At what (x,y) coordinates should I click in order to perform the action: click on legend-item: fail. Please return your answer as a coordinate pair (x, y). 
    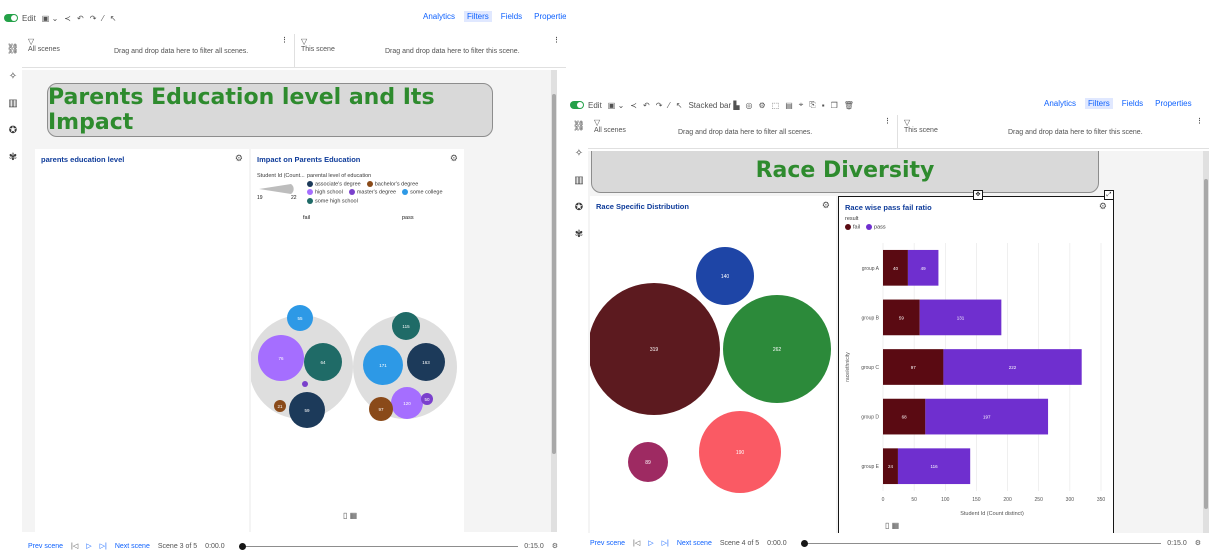
    Looking at the image, I should click on (852, 227).